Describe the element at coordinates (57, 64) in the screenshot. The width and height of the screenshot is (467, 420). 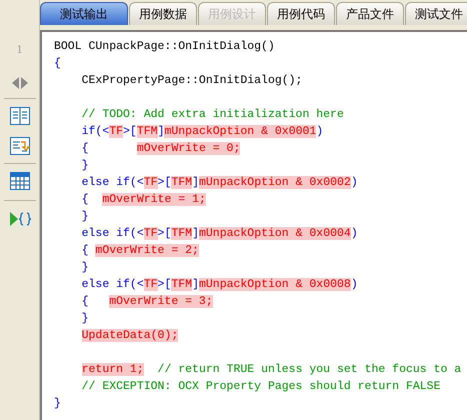
I see `code-line: {` at that location.